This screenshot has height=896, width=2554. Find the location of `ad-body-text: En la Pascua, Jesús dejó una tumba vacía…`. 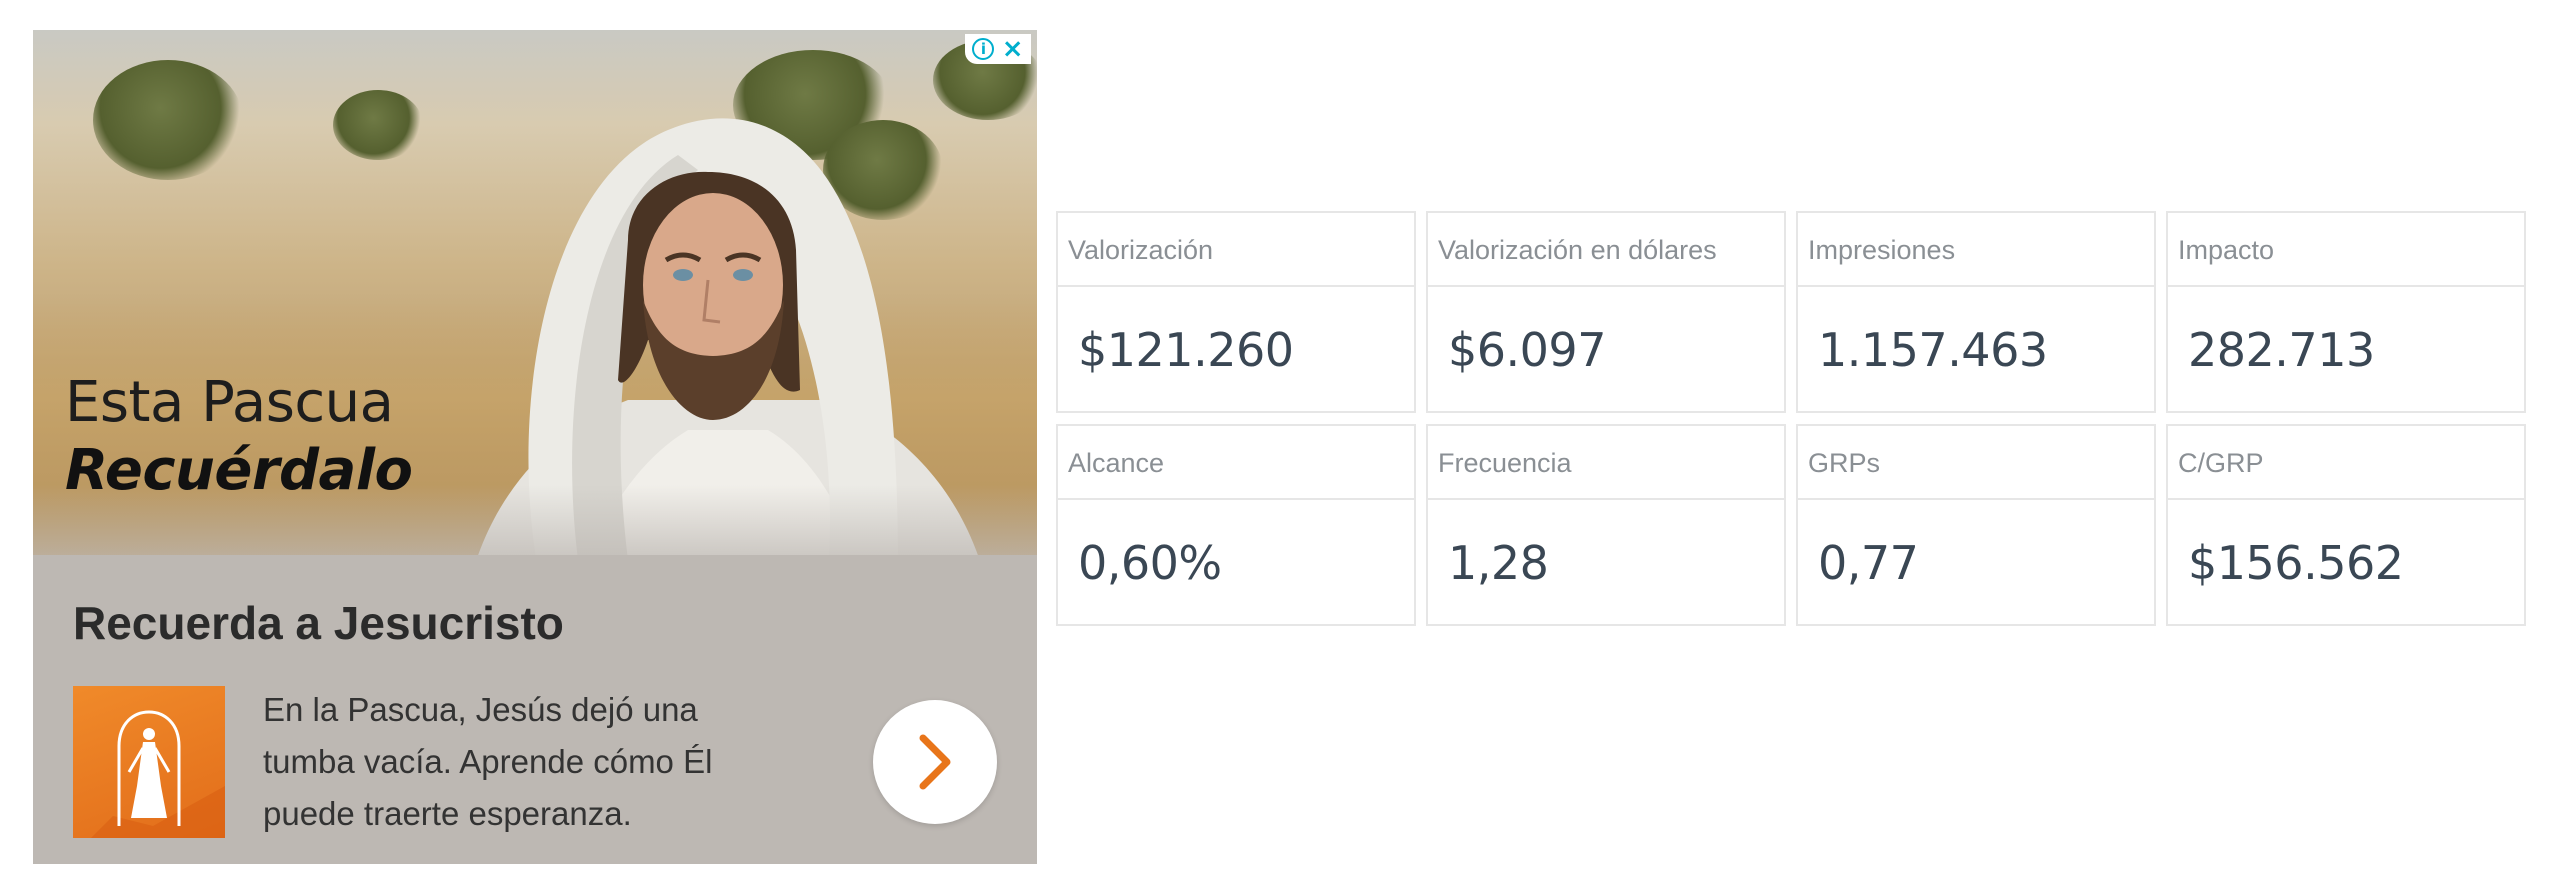

ad-body-text: En la Pascua, Jesús dejó una tumba vacía… is located at coordinates (488, 761).